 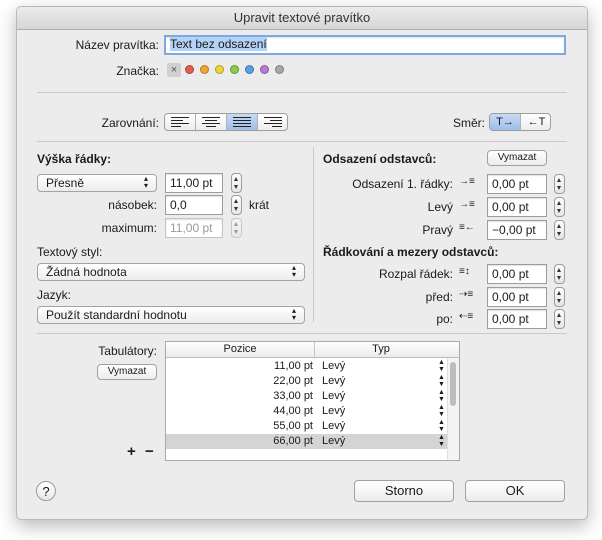 I want to click on spacing-after-stepper, so click(x=559, y=319).